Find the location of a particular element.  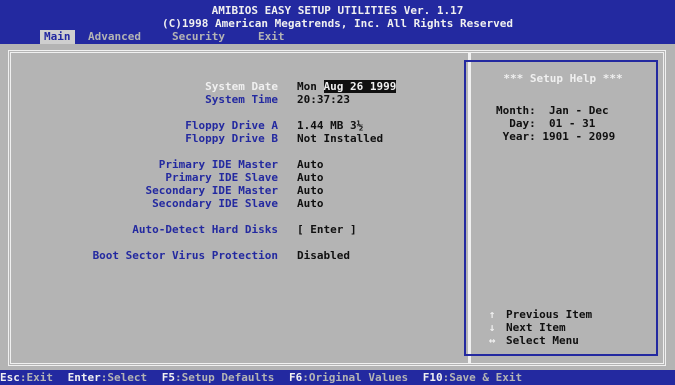

help-key-label: Next Item is located at coordinates (536, 327).